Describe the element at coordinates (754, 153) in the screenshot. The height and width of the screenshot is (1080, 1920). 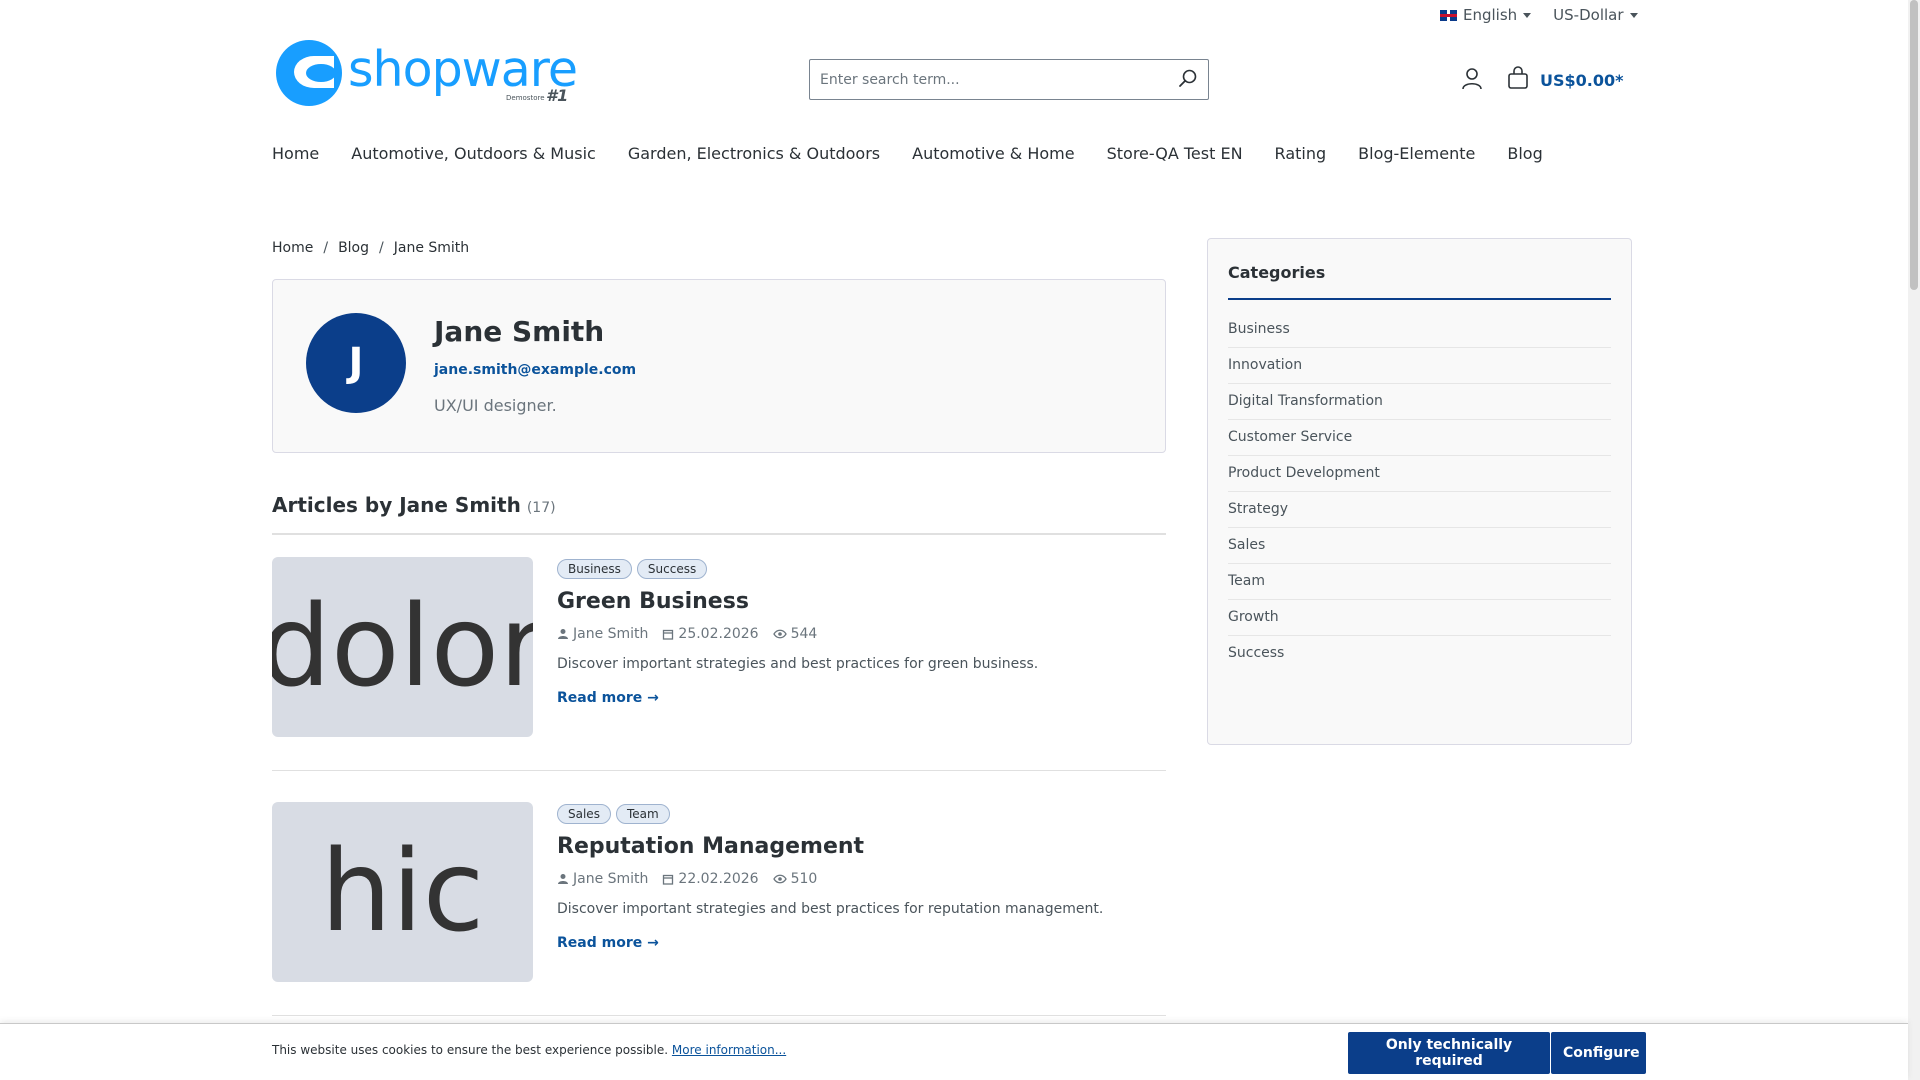
I see `nav-item-garden-electronics-outdoors: Garden, Electronics & Outdoors` at that location.